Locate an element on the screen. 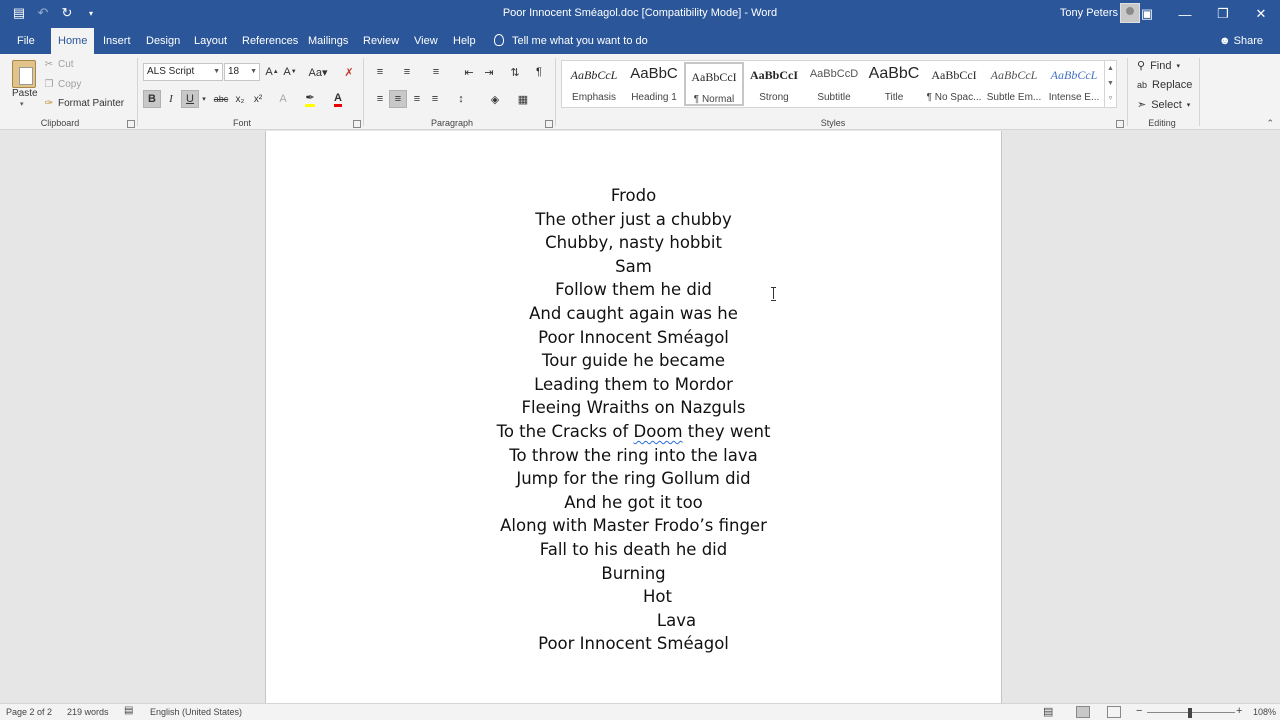 The image size is (1280, 720). proofing-icon: ▤ is located at coordinates (128, 710).